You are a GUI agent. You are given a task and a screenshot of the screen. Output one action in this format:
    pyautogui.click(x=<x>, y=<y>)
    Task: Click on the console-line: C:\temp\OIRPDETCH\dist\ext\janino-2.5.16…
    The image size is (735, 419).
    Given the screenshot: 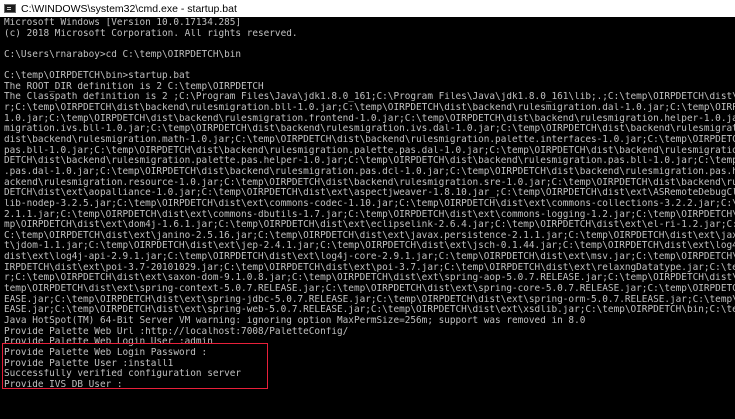 What is the action you would take?
    pyautogui.click(x=369, y=235)
    